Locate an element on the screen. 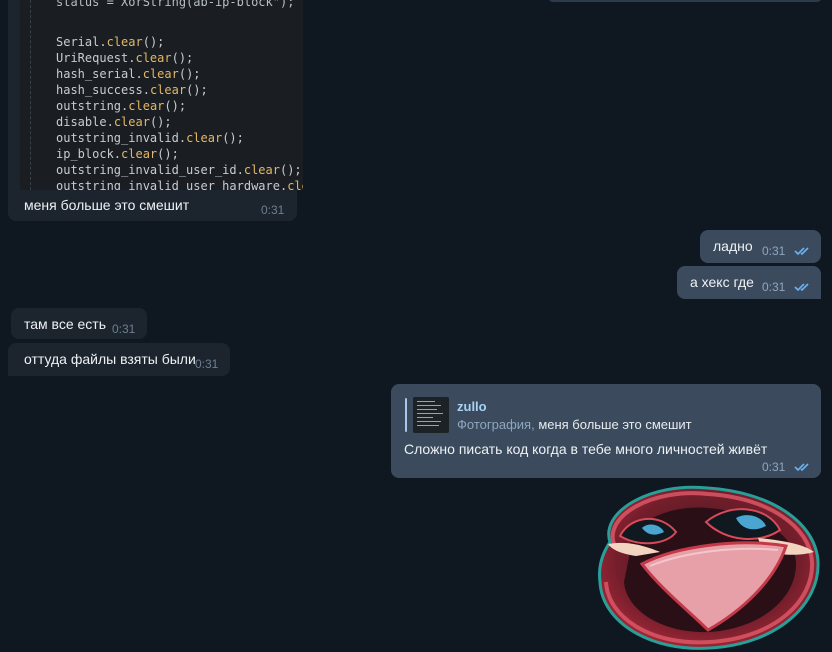 Image resolution: width=832 pixels, height=652 pixels. code-object: ip_block is located at coordinates (85, 154).